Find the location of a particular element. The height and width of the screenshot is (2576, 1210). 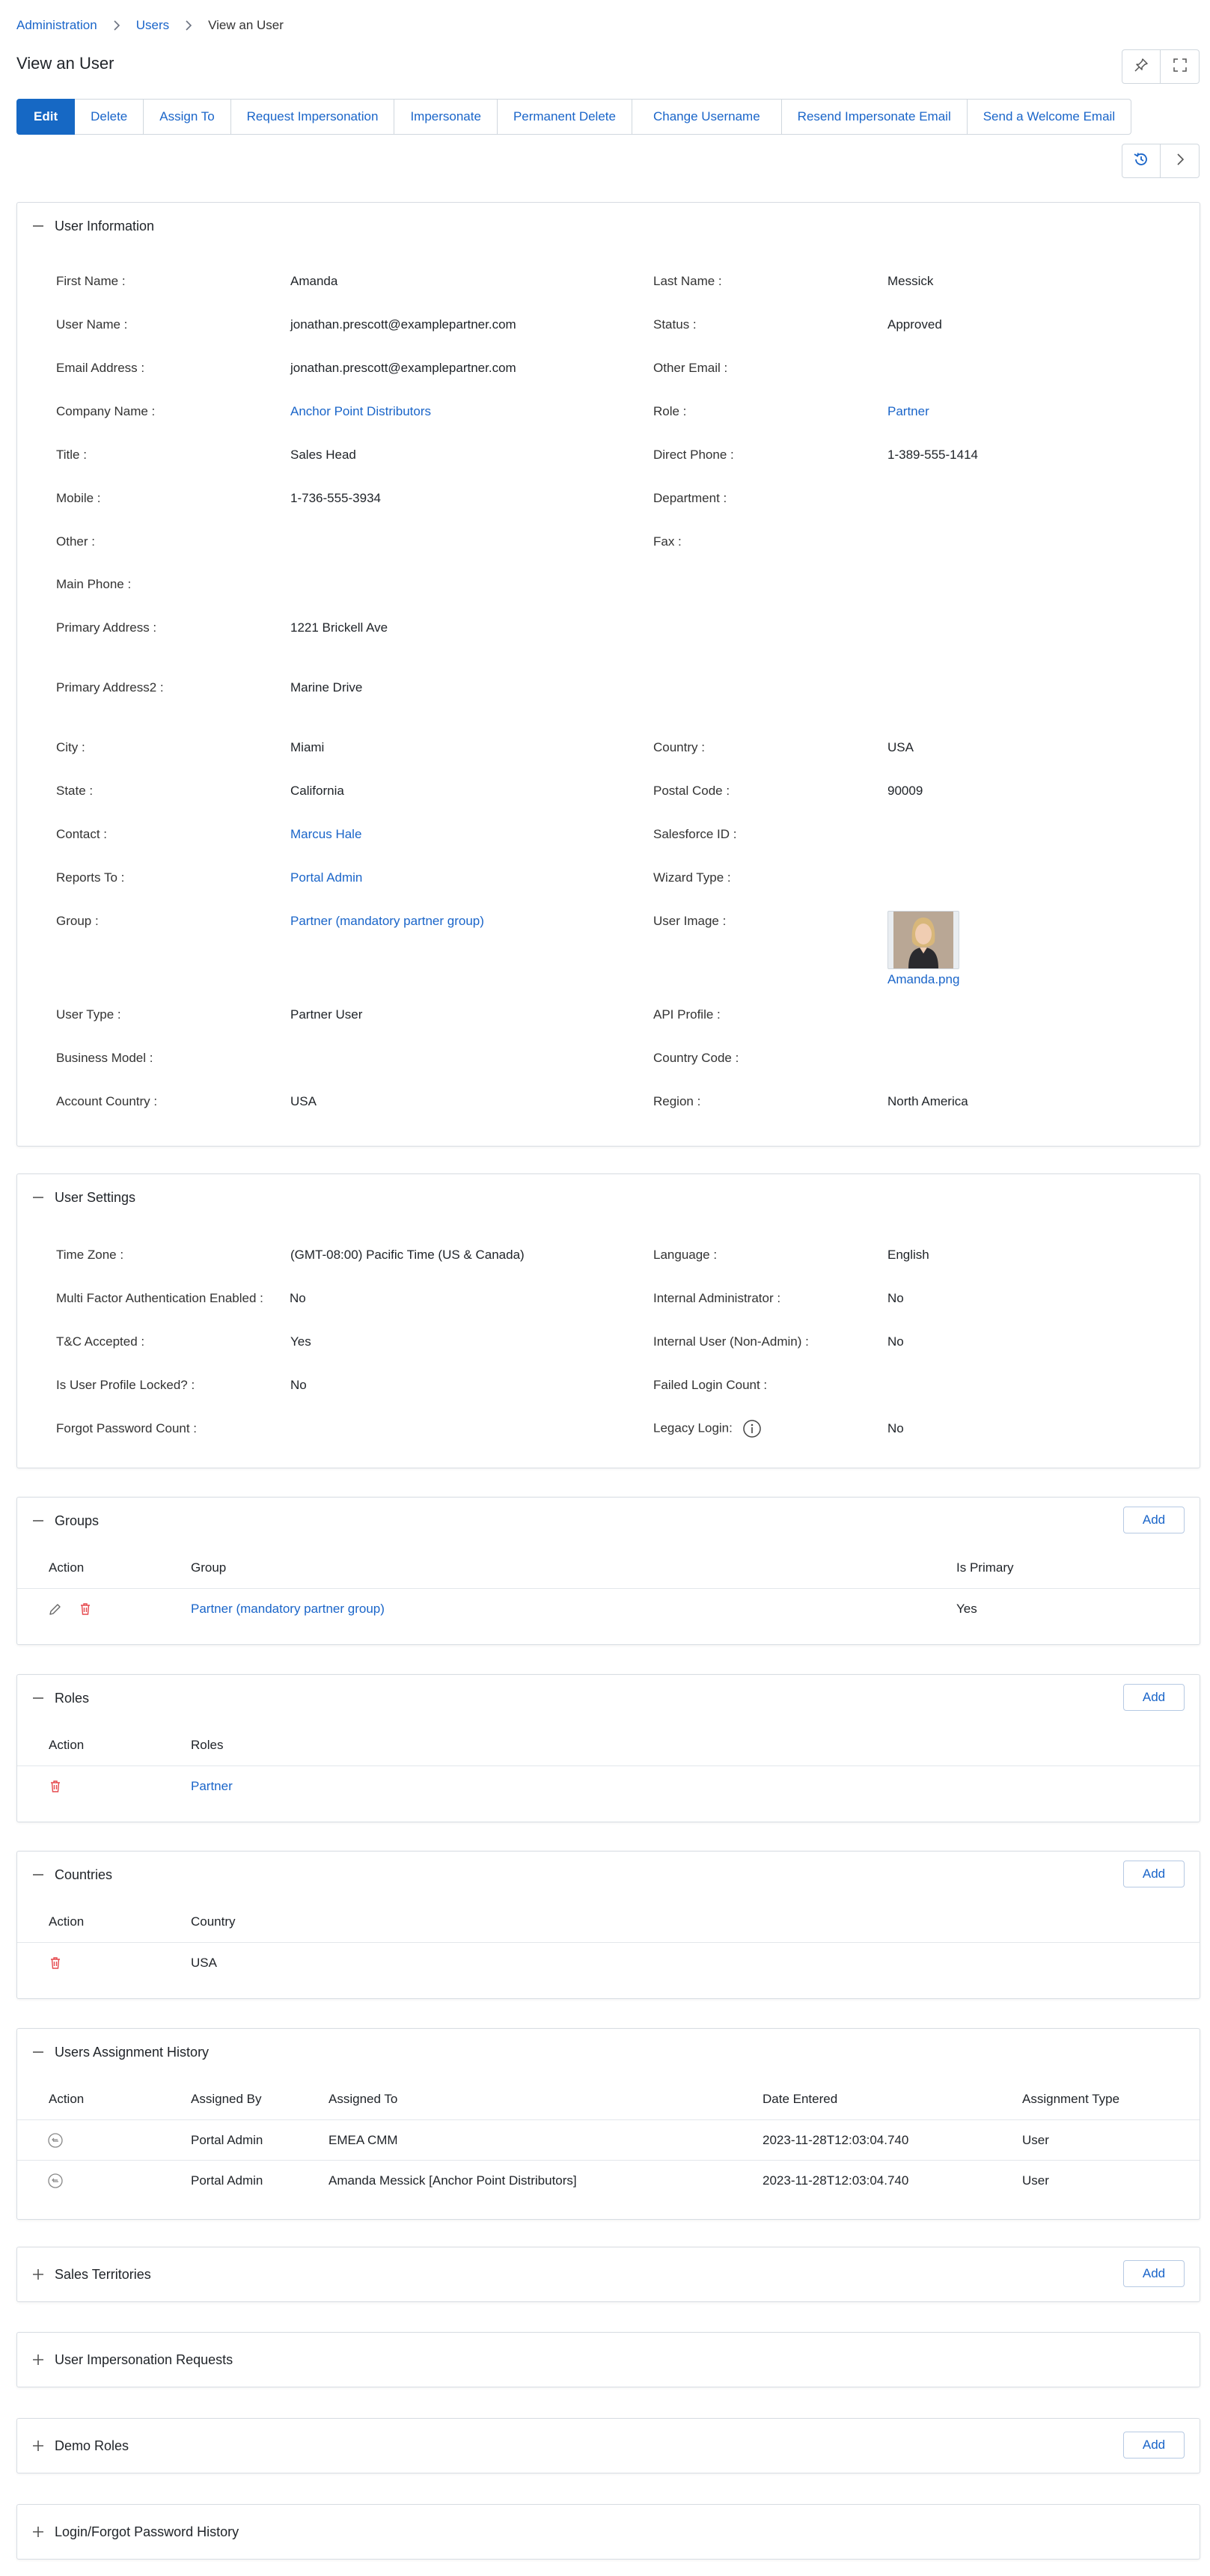

fullscreen-button is located at coordinates (1181, 66).